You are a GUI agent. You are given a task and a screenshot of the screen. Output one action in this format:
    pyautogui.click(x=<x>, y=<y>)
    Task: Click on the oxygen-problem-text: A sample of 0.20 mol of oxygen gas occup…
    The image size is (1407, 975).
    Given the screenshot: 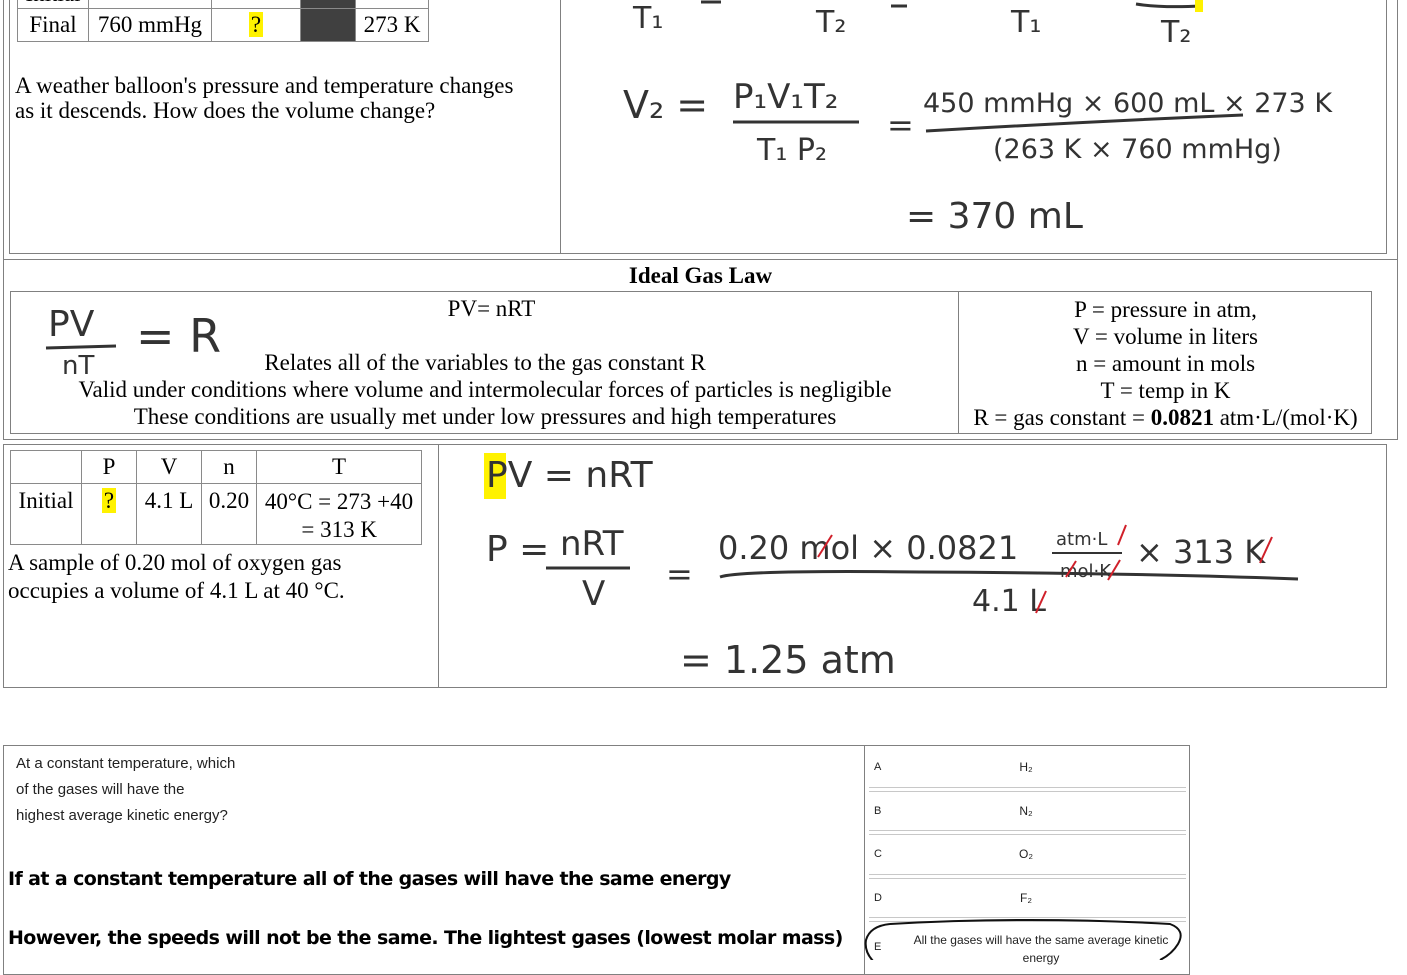 What is the action you would take?
    pyautogui.click(x=176, y=576)
    